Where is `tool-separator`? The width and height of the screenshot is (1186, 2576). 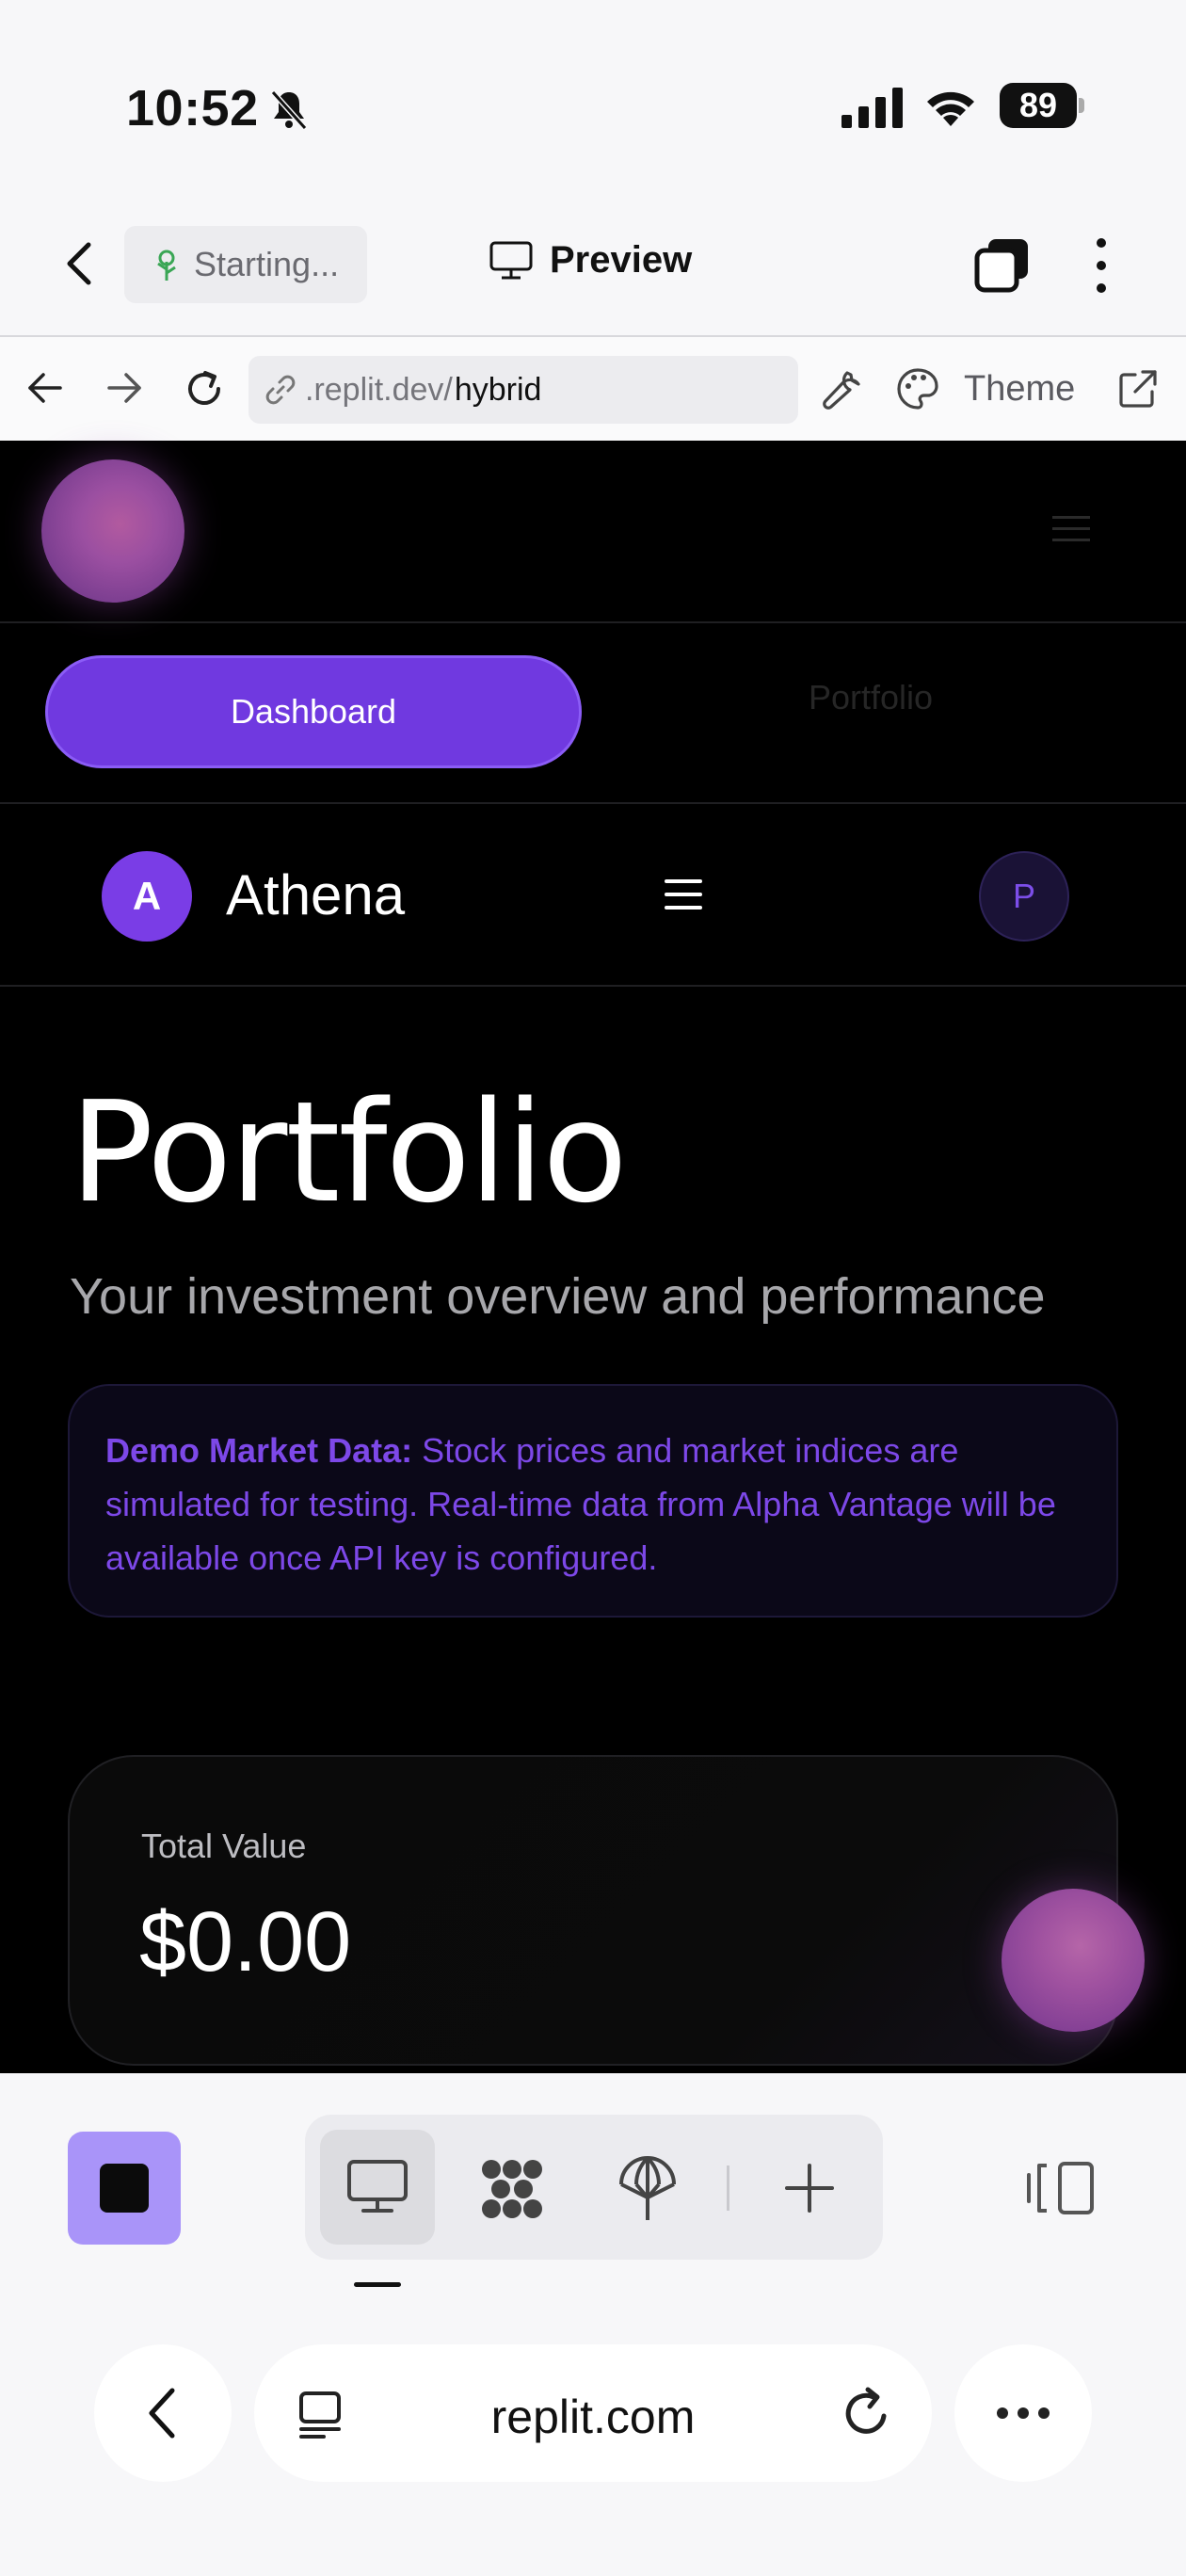 tool-separator is located at coordinates (728, 2188).